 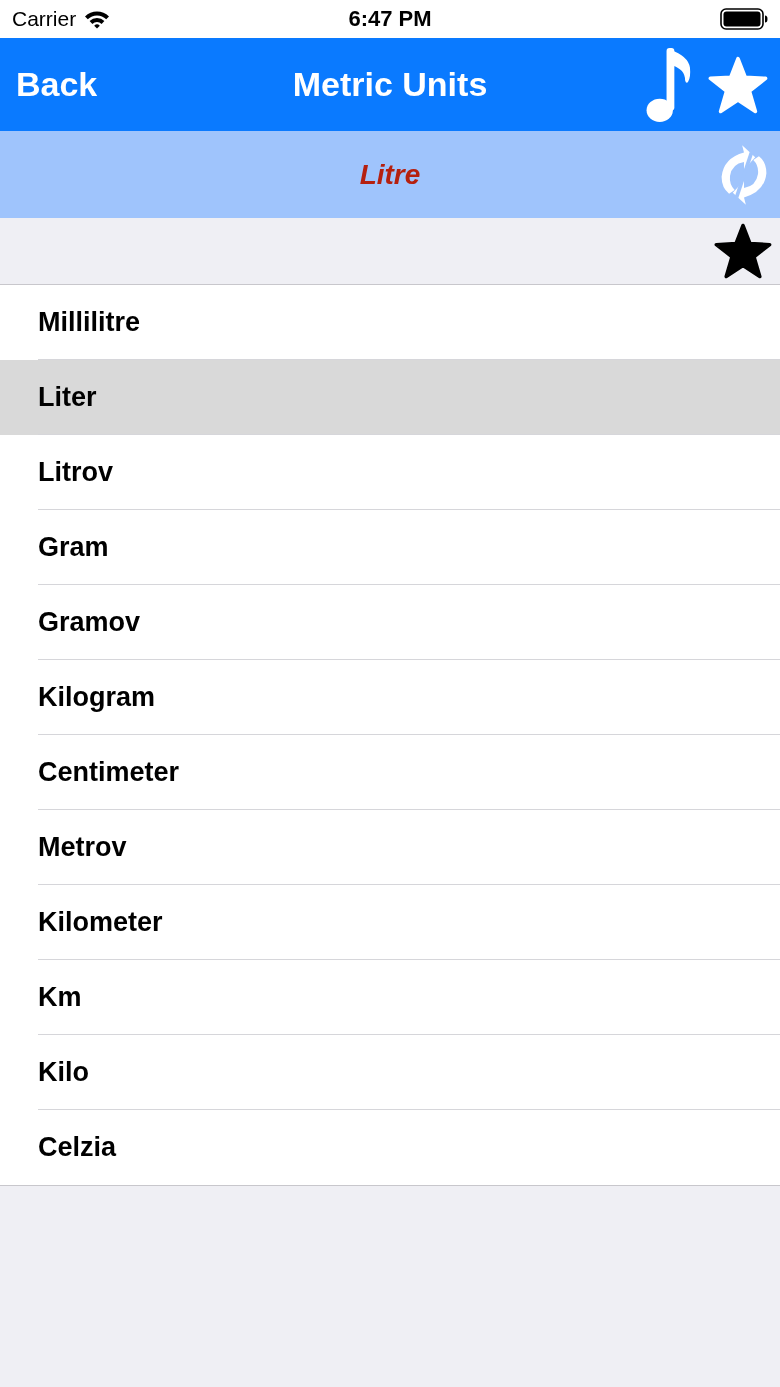 What do you see at coordinates (390, 174) in the screenshot?
I see `selected-unit-title: Litre` at bounding box center [390, 174].